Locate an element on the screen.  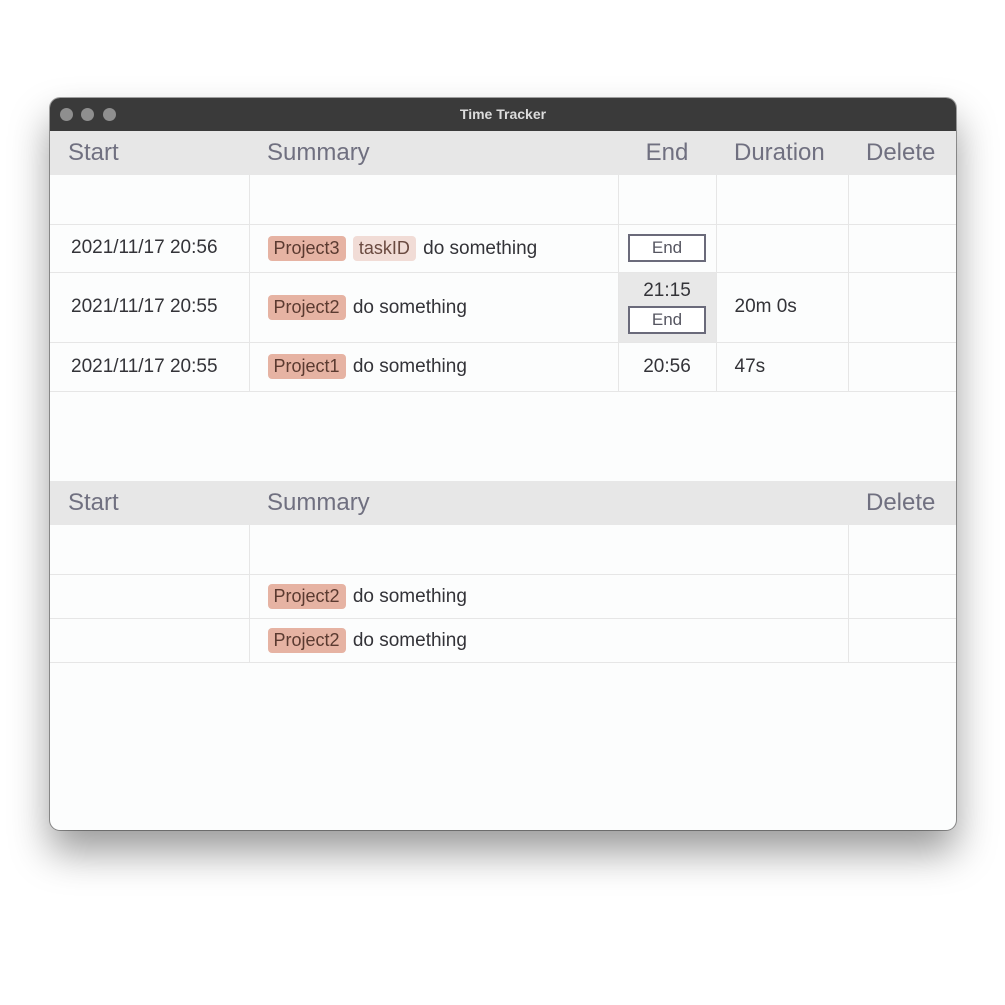
table-header-row: Start Summary Delete is located at coordinates (503, 503).